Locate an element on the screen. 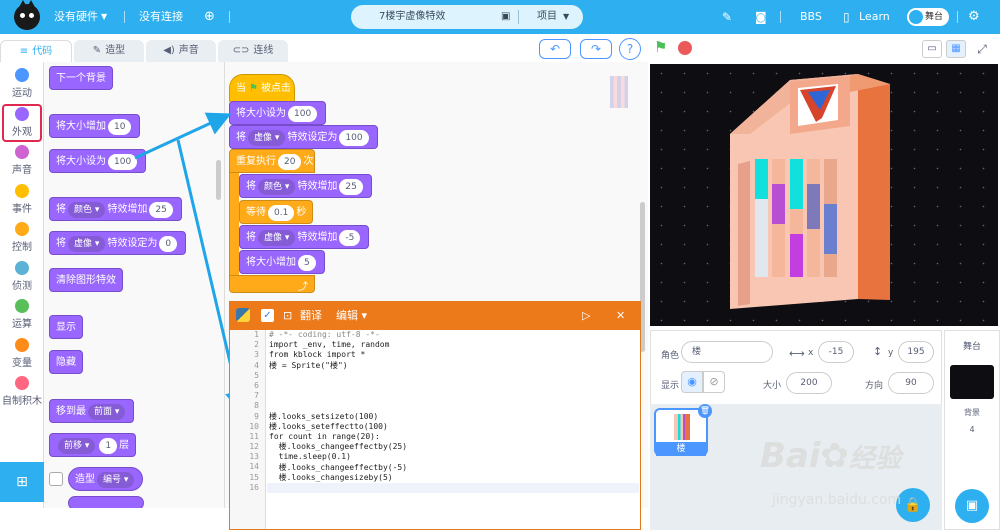 This screenshot has height=530, width=1000. category-item: 事件 is located at coordinates (22, 199).